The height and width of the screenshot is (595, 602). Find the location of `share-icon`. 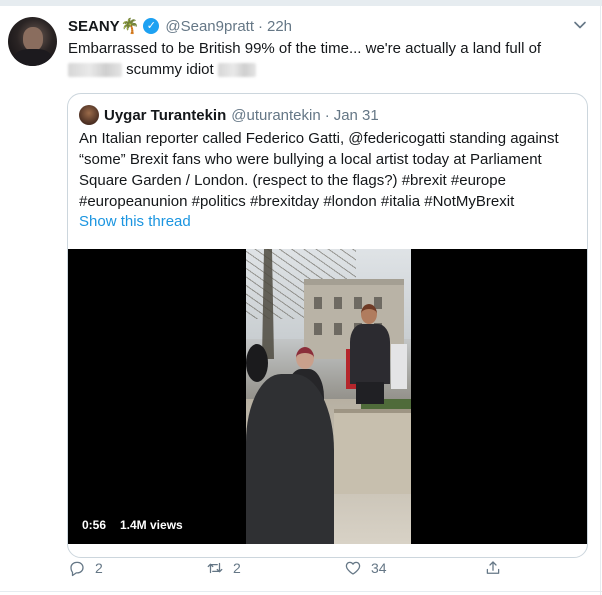

share-icon is located at coordinates (493, 567).